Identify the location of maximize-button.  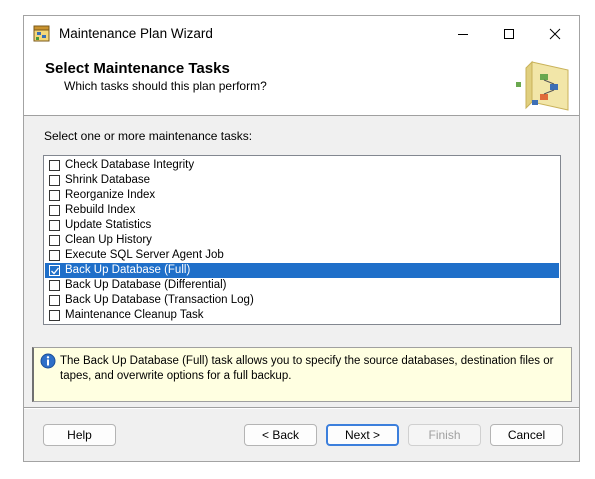
(509, 34).